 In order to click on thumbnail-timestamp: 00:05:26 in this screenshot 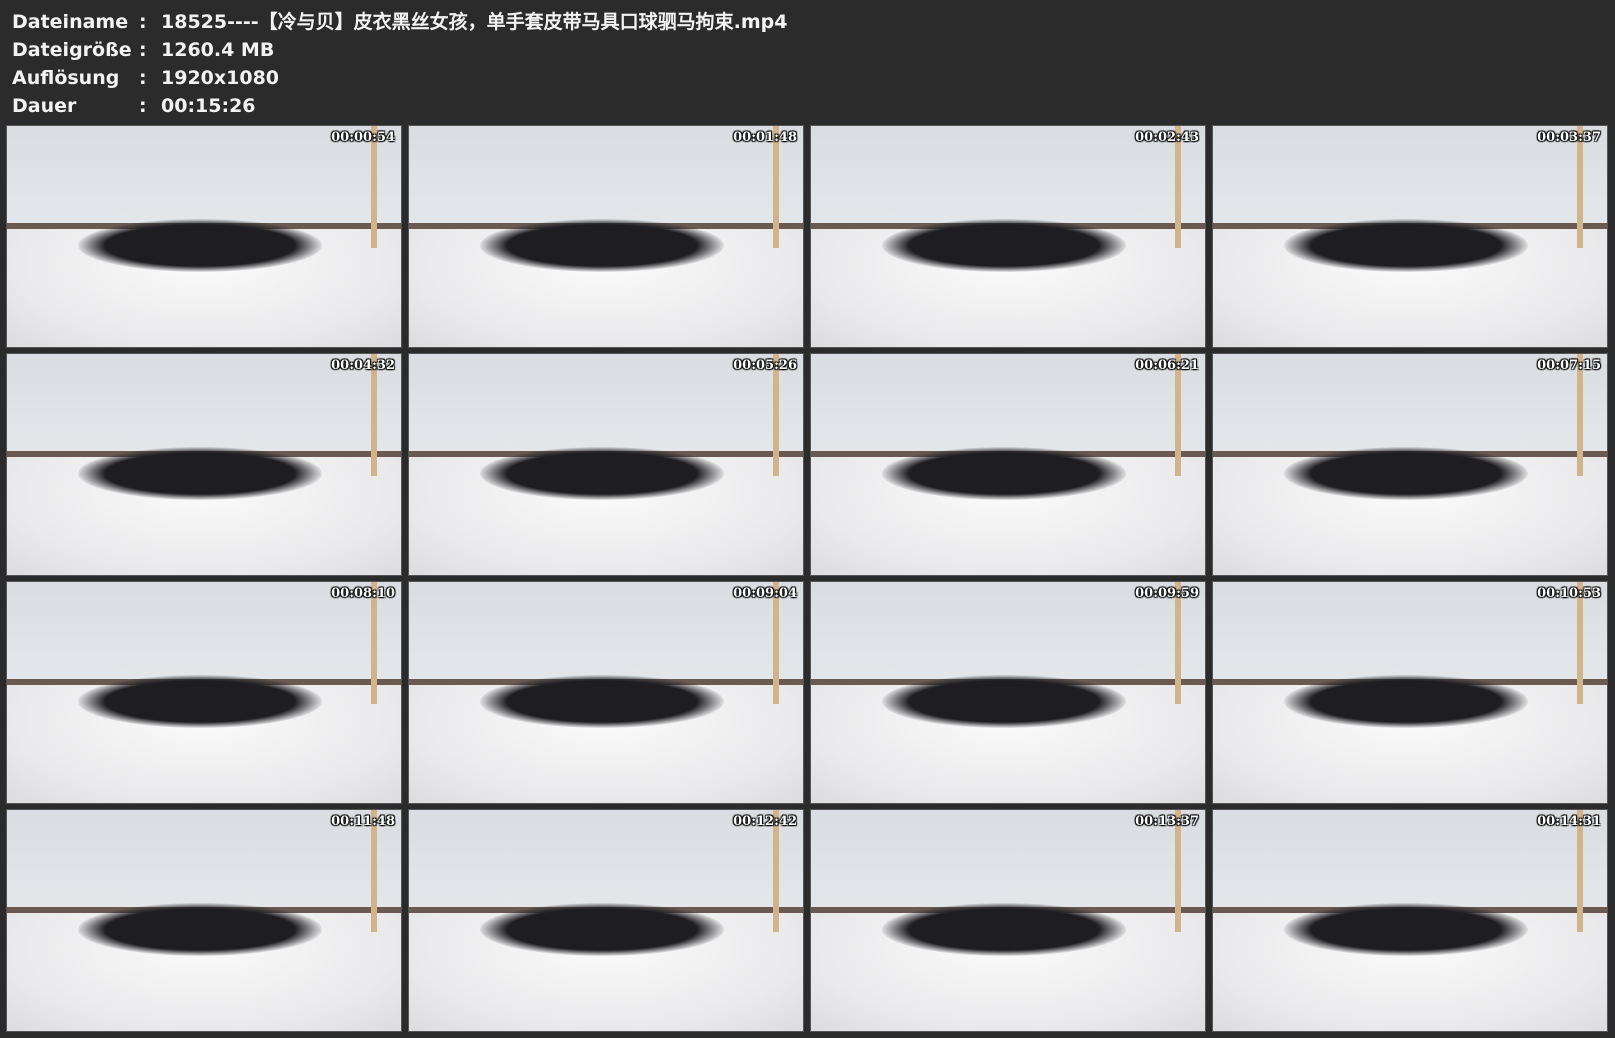, I will do `click(765, 365)`.